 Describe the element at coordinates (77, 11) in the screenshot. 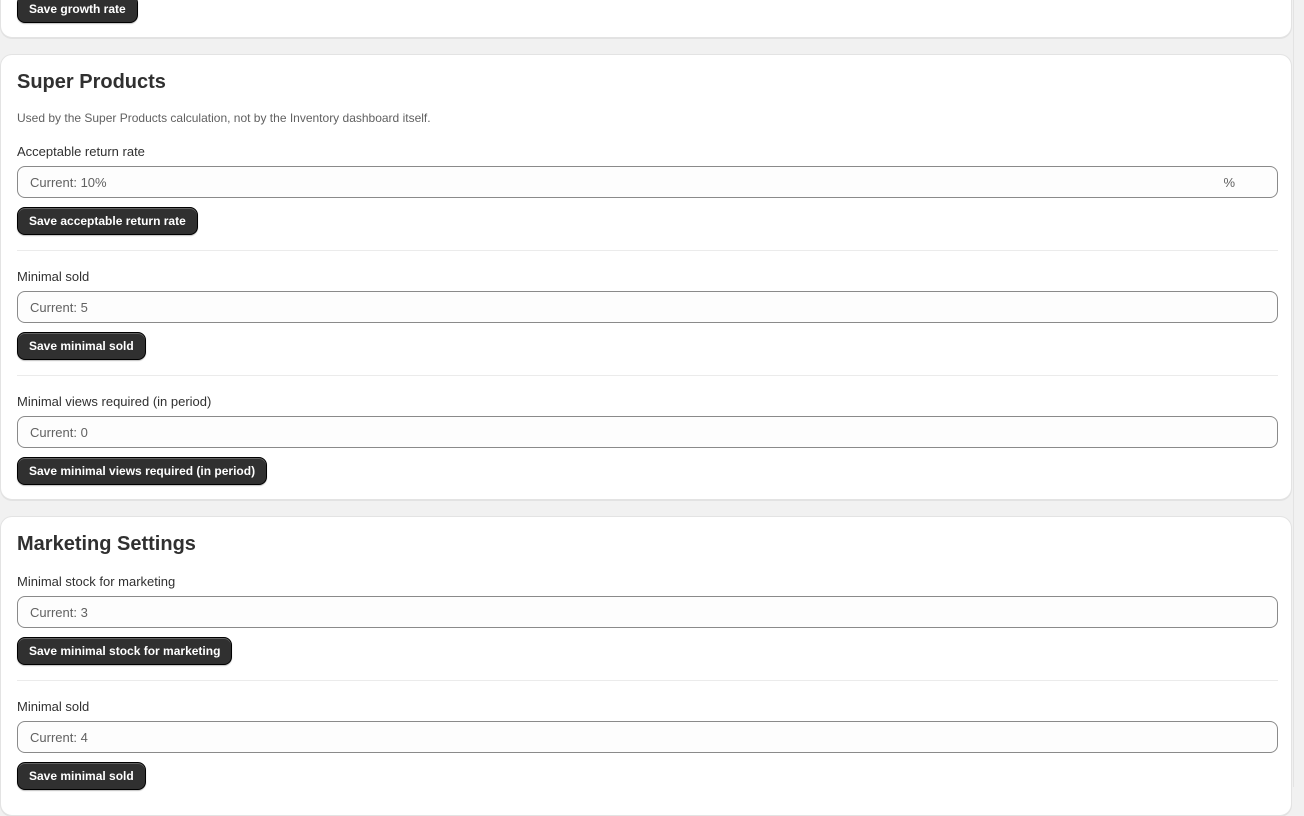

I see `save-growth-rate-button: Save growth rate` at that location.